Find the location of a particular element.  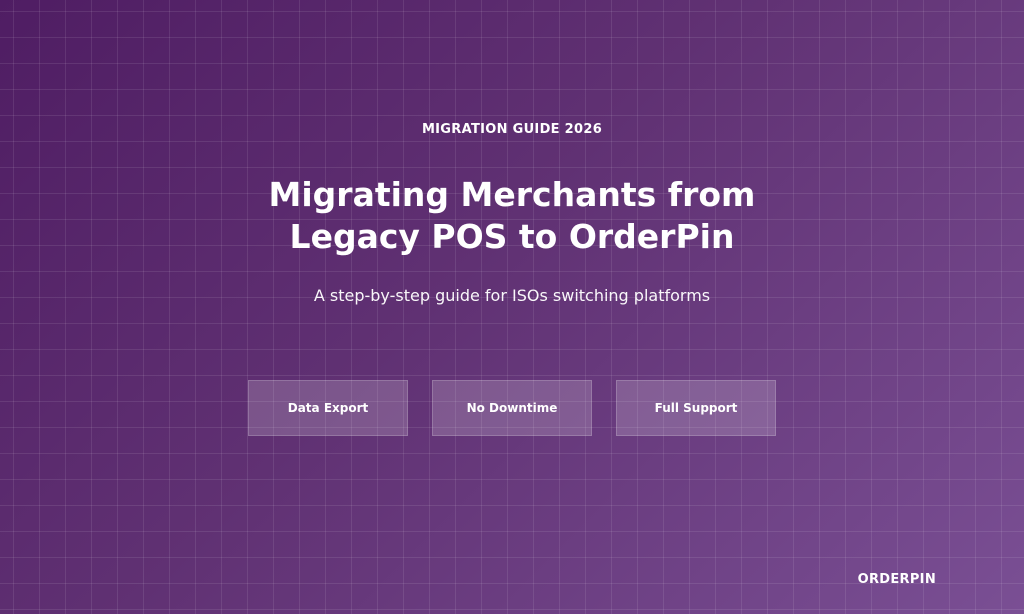

brand-logo: ORDERPIN is located at coordinates (896, 579).